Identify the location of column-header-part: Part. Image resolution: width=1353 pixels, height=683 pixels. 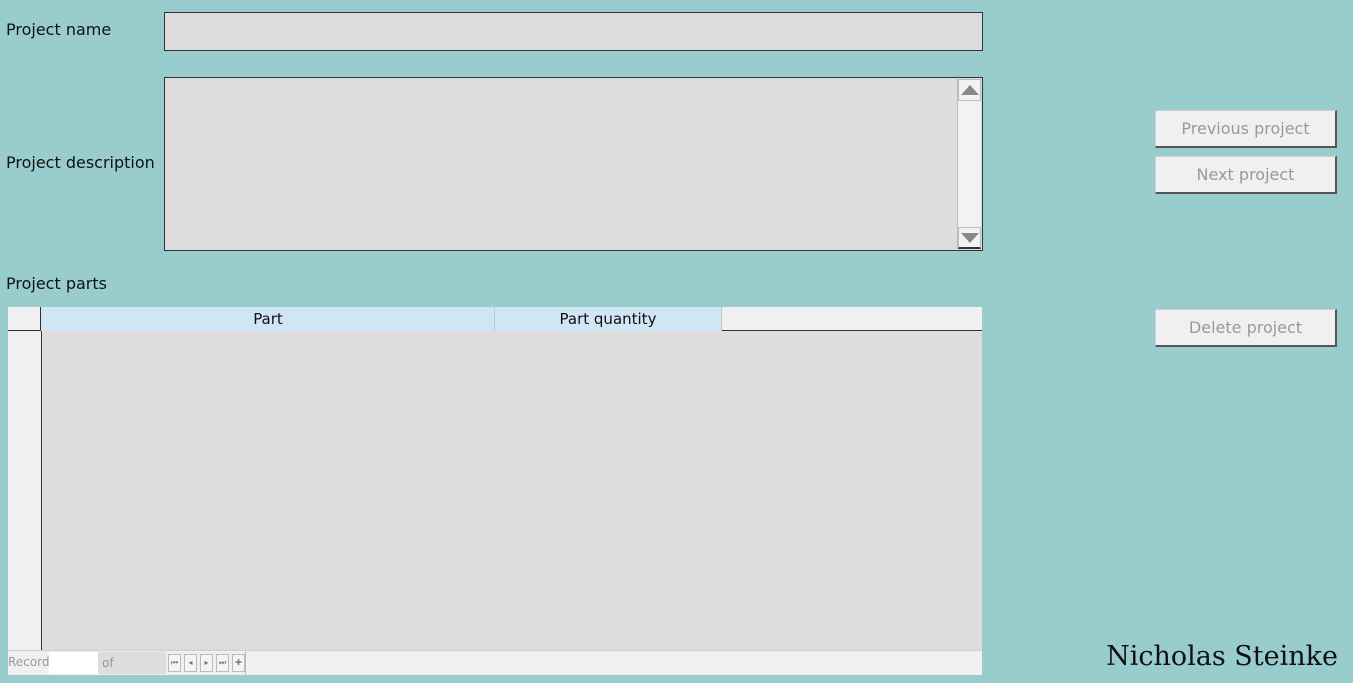
(268, 319).